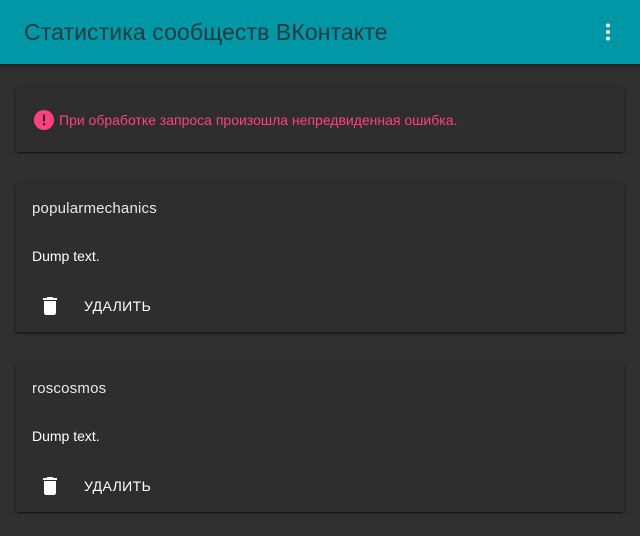 This screenshot has height=536, width=640. Describe the element at coordinates (608, 32) in the screenshot. I see `more-vert-icon` at that location.